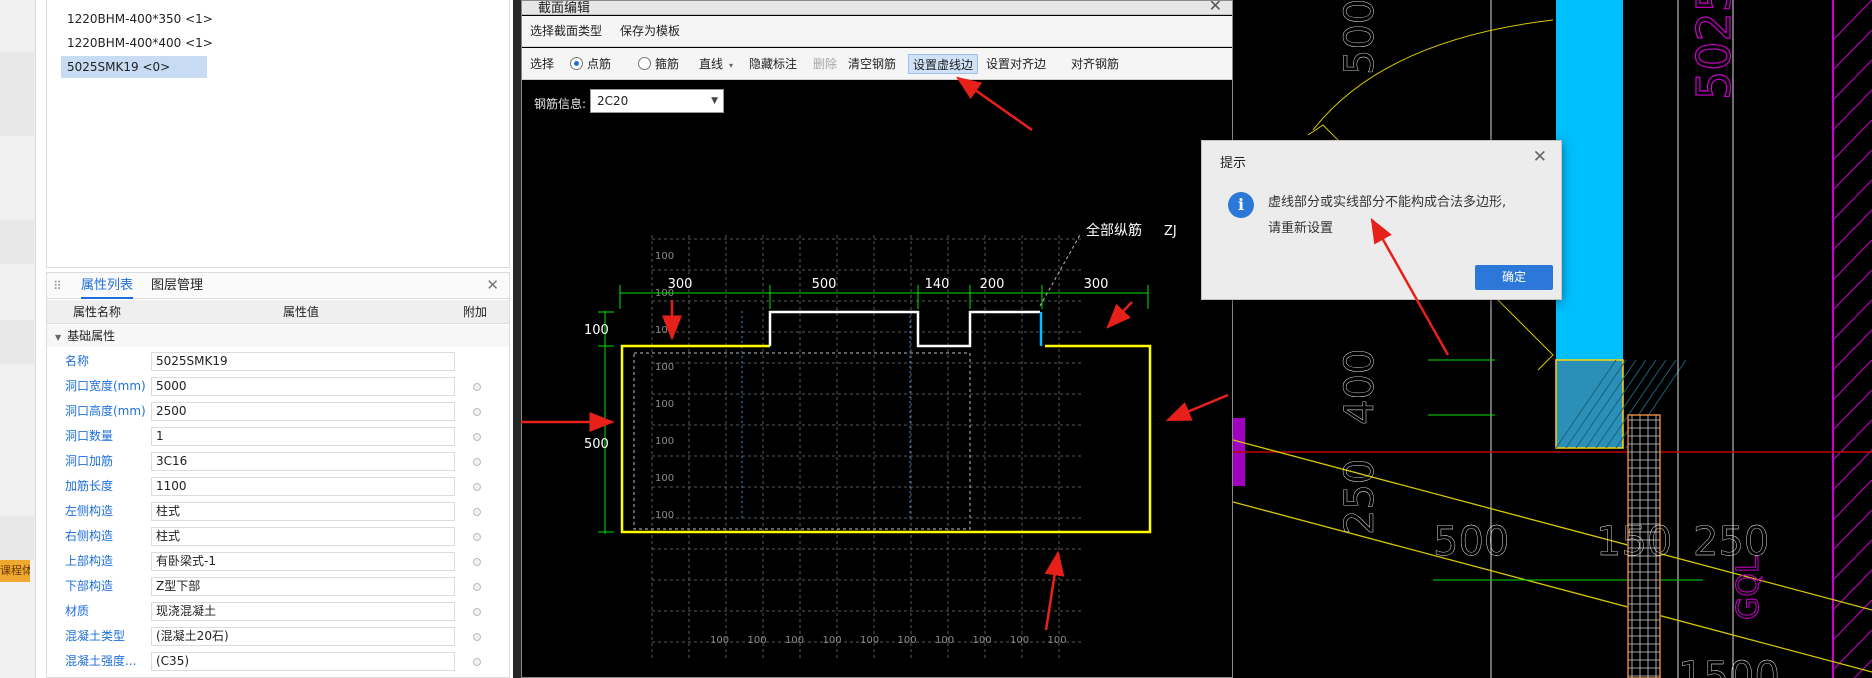 The width and height of the screenshot is (1872, 678). Describe the element at coordinates (825, 64) in the screenshot. I see `delete-button: 删除` at that location.